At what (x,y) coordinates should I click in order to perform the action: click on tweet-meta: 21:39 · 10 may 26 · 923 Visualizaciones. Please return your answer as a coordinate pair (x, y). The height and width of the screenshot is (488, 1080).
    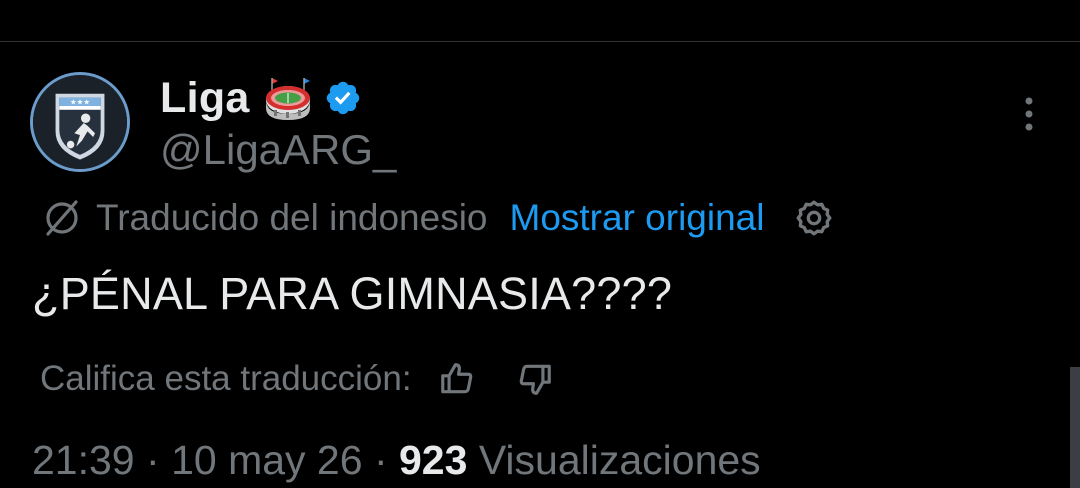
    Looking at the image, I should click on (396, 460).